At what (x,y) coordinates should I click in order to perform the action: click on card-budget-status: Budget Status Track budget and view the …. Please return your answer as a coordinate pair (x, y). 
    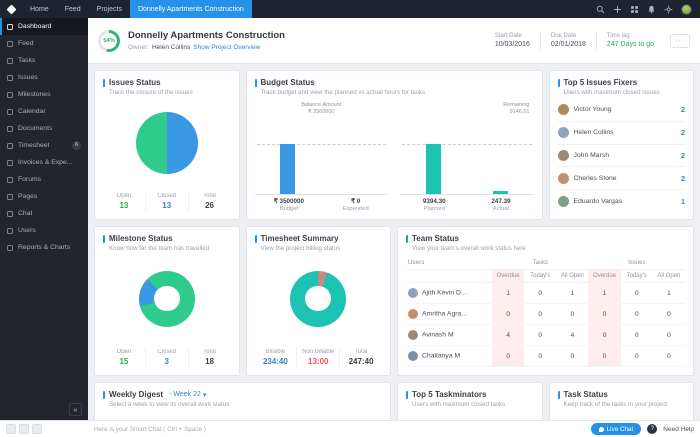
    Looking at the image, I should click on (394, 145).